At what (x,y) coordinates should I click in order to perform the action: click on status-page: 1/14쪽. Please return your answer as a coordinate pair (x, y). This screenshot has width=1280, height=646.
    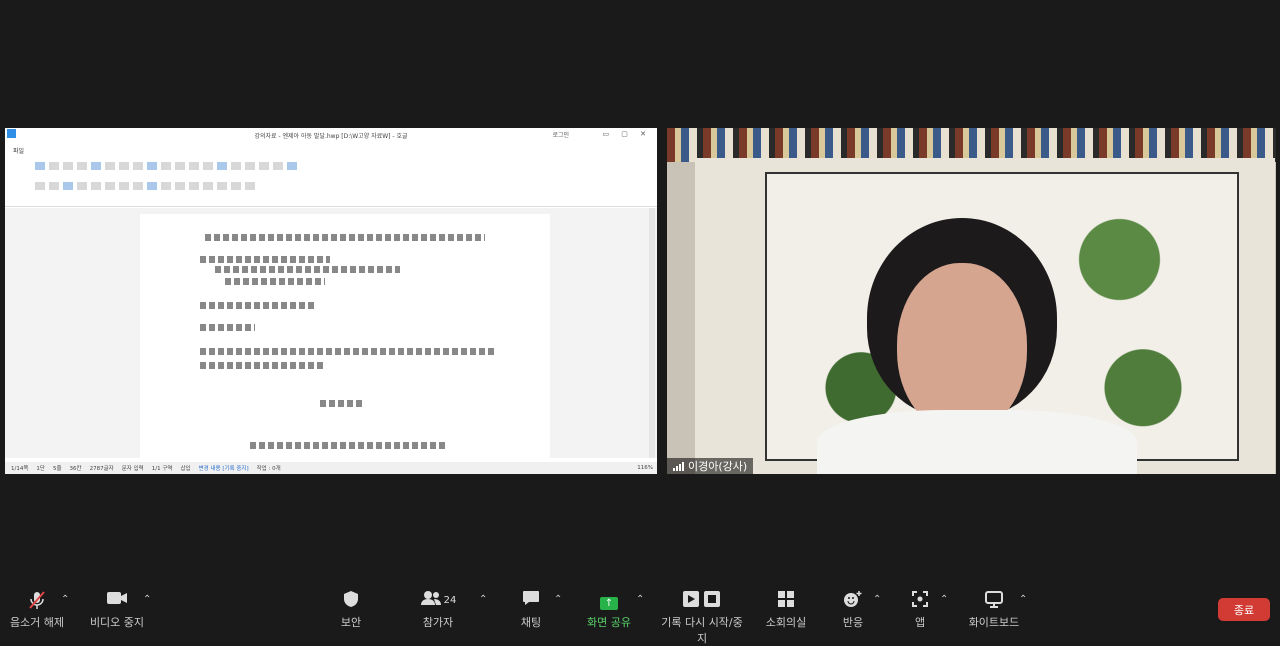
    Looking at the image, I should click on (20, 469).